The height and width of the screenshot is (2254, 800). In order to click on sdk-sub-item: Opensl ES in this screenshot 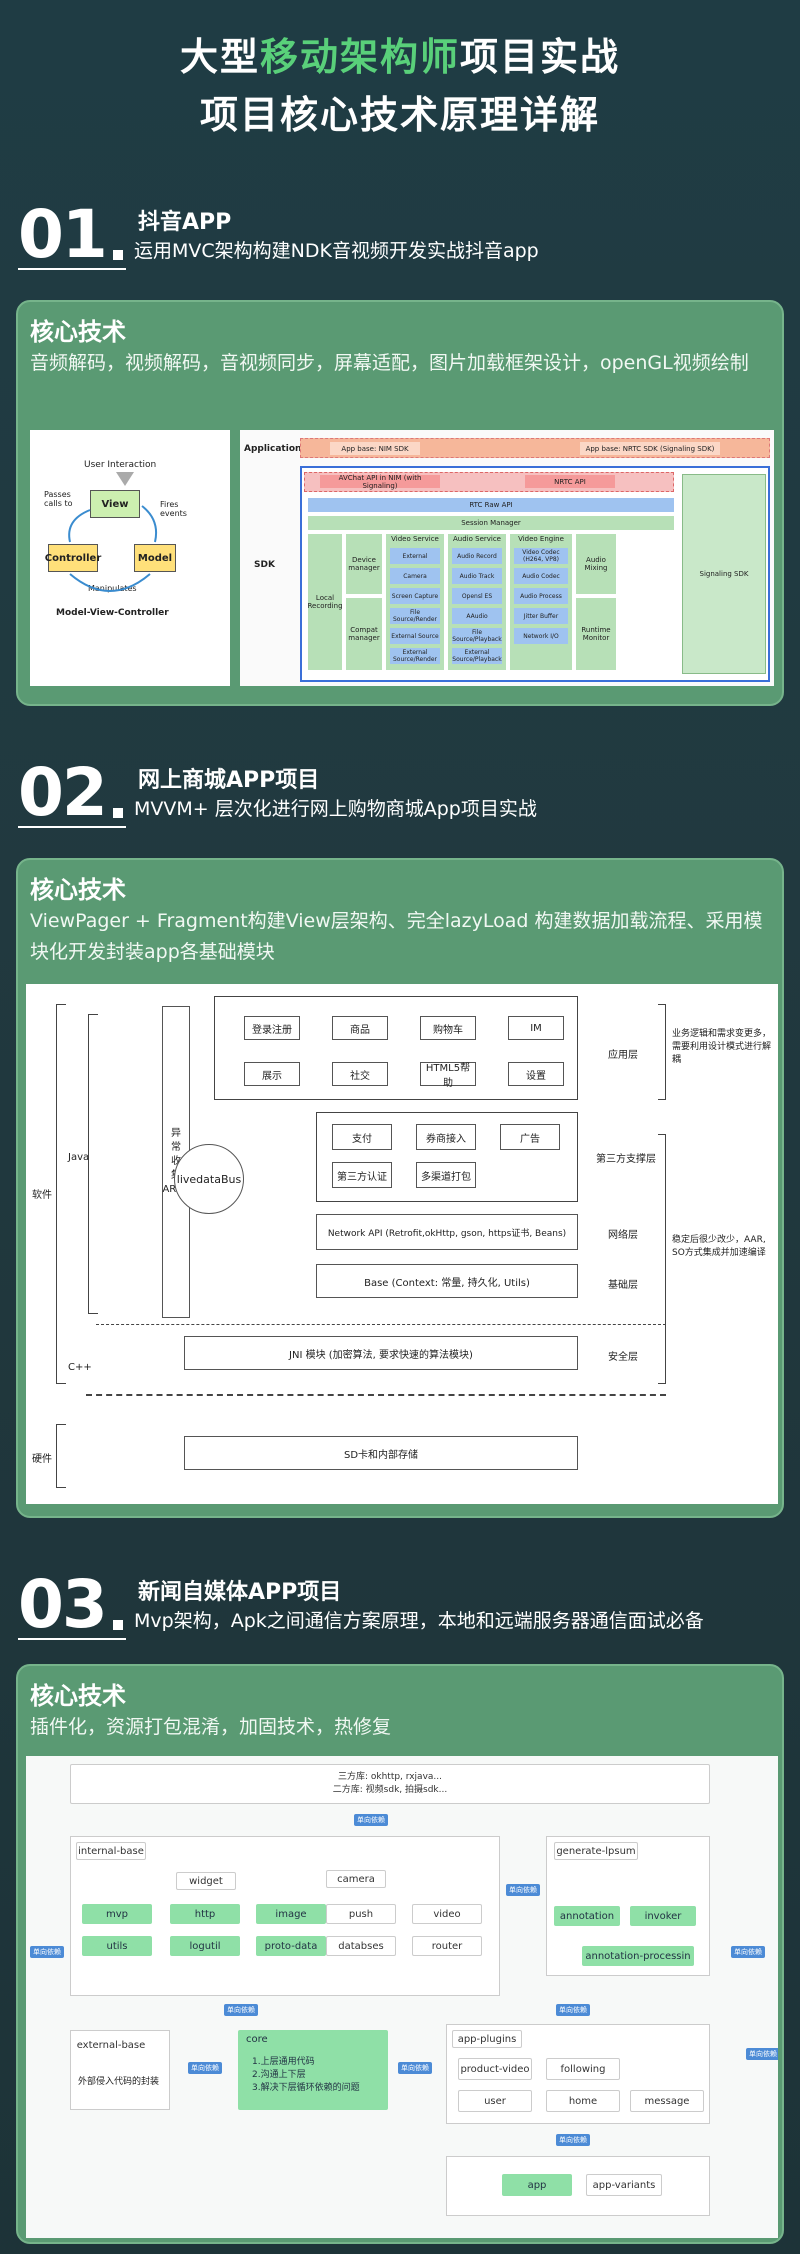, I will do `click(477, 596)`.